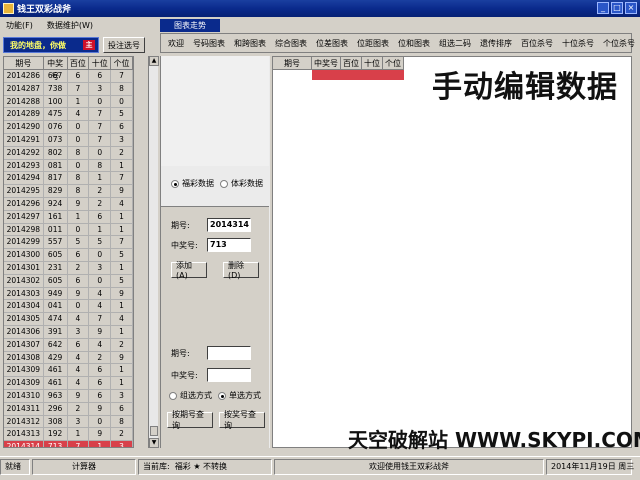 The height and width of the screenshot is (480, 640). I want to click on table-row: 2014289 475 4 7 5, so click(68, 115).